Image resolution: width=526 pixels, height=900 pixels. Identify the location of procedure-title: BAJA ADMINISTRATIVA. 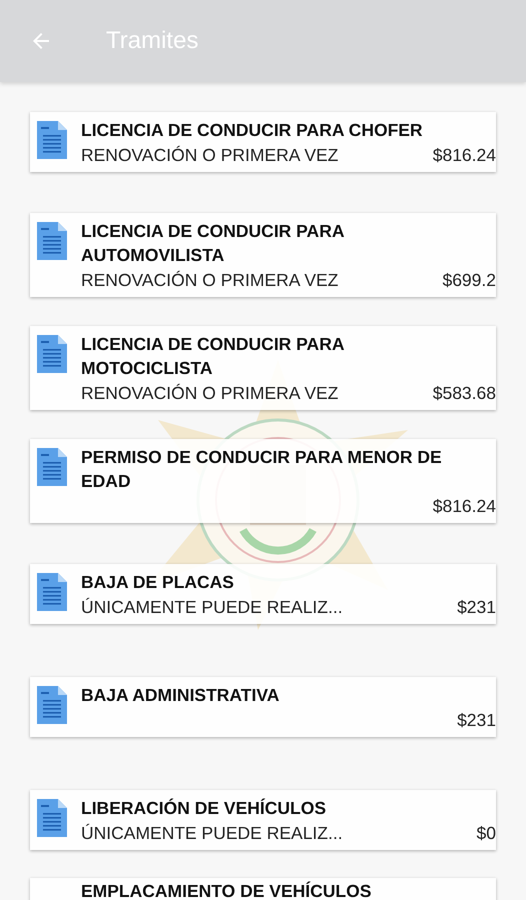
(180, 695).